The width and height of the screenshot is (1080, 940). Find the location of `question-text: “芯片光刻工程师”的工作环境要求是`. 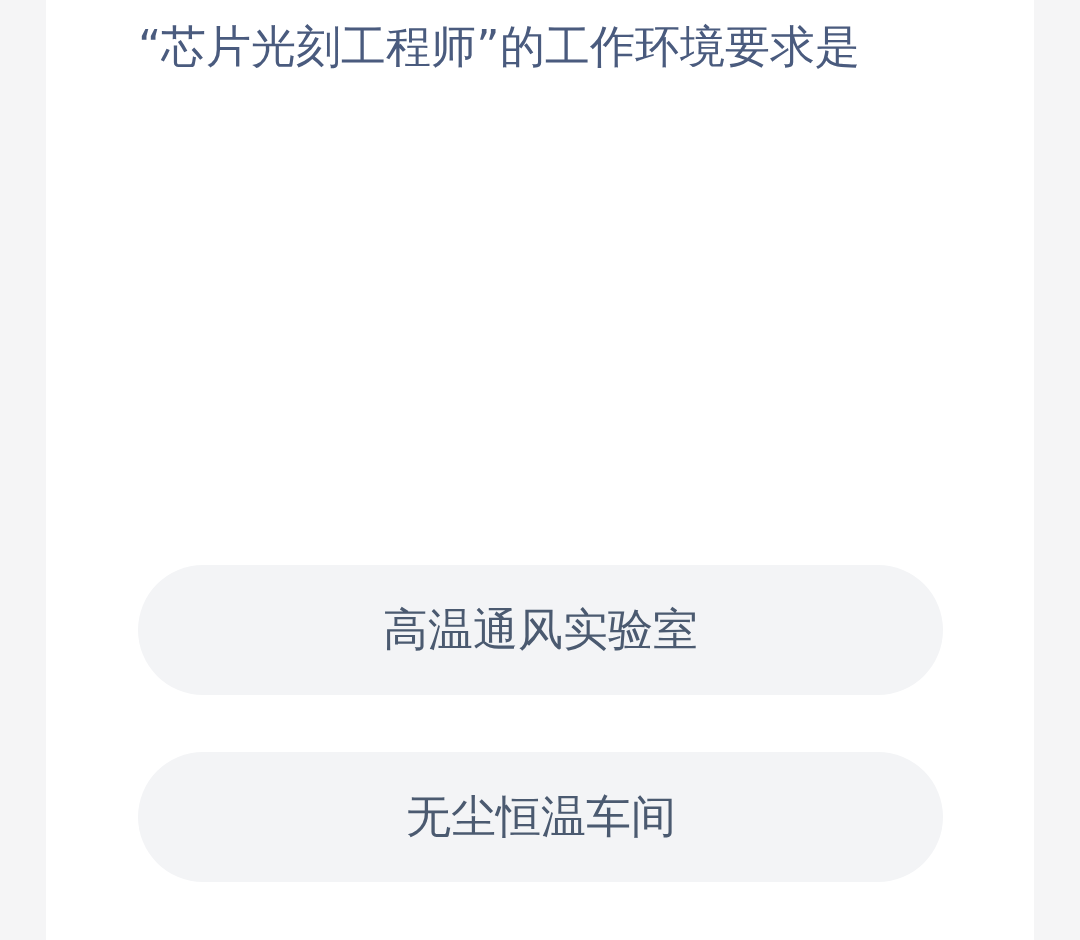

question-text: “芯片光刻工程师”的工作环境要求是 is located at coordinates (499, 47).